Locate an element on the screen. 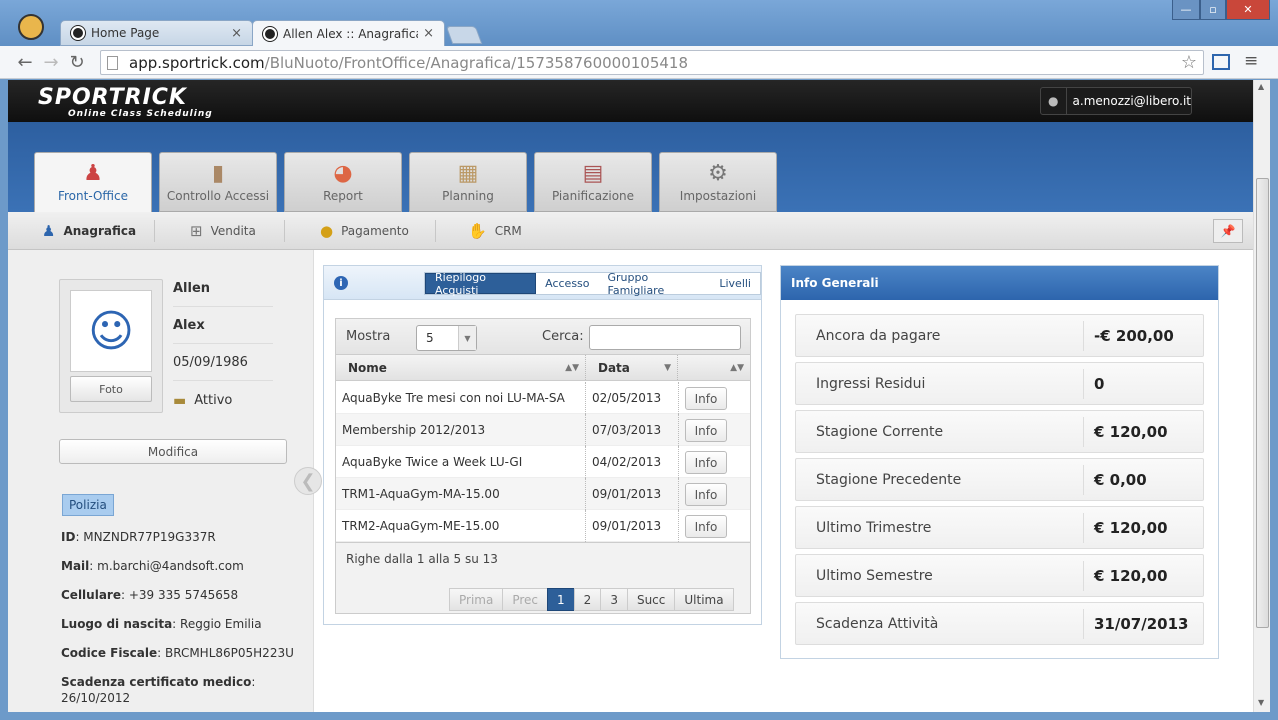 This screenshot has height=720, width=1278. scrollbar-thumb is located at coordinates (1262, 403).